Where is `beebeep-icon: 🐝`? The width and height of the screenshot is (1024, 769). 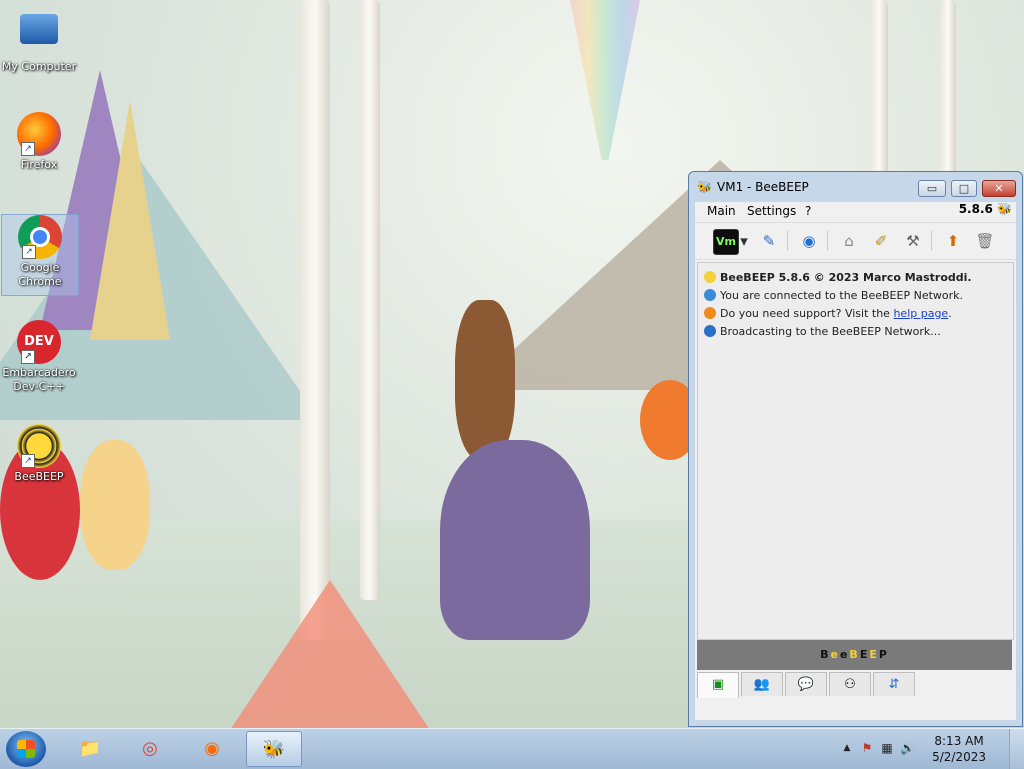 beebeep-icon: 🐝 is located at coordinates (274, 749).